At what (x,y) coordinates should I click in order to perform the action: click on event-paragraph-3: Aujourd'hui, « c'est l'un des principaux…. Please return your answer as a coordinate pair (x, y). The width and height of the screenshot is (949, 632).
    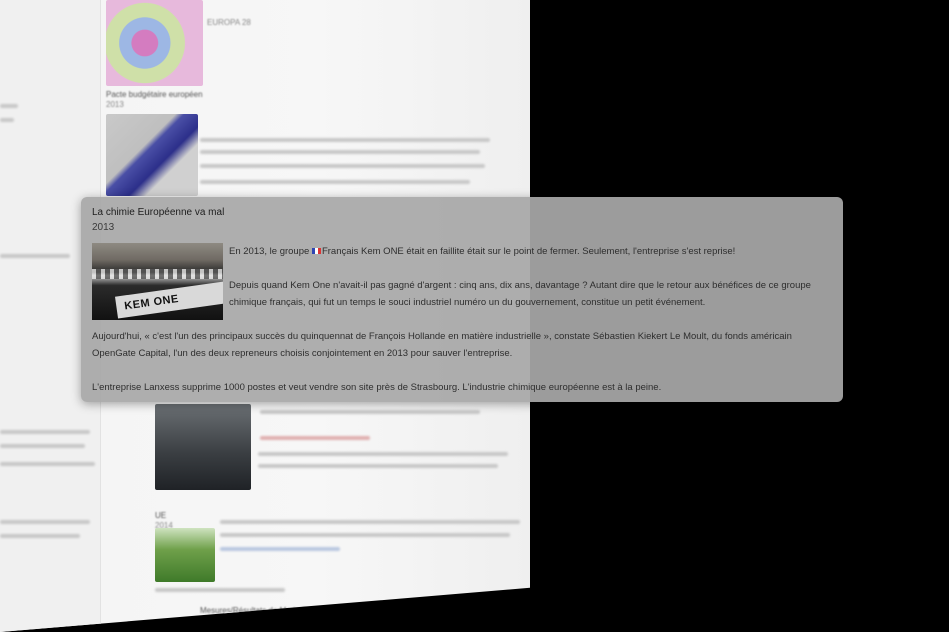
    Looking at the image, I should click on (442, 345).